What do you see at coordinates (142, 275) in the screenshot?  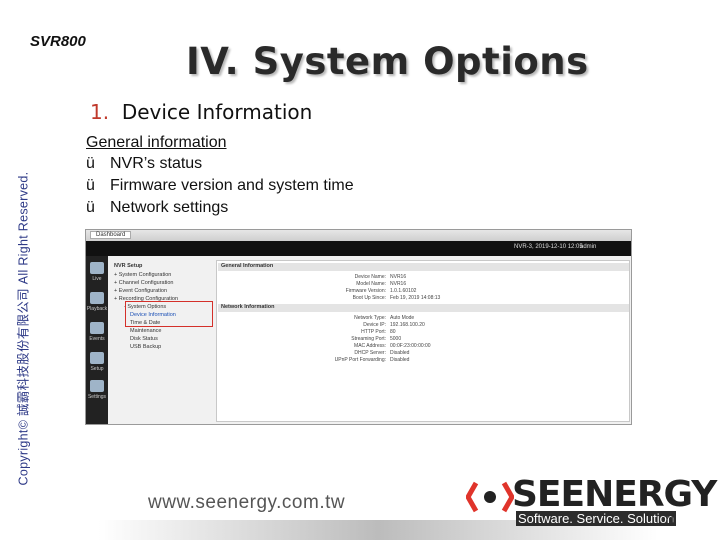 I see `tree-item: + System Configuration` at bounding box center [142, 275].